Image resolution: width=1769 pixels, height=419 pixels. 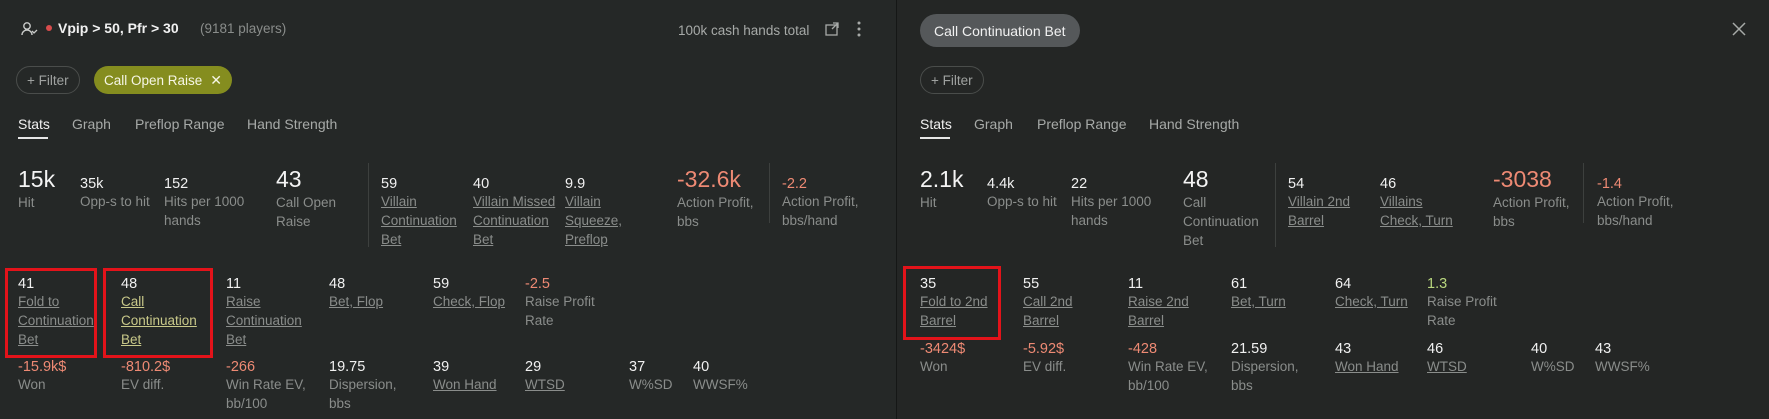 I want to click on stat-wtsd: 46 WTSD, so click(x=1447, y=358).